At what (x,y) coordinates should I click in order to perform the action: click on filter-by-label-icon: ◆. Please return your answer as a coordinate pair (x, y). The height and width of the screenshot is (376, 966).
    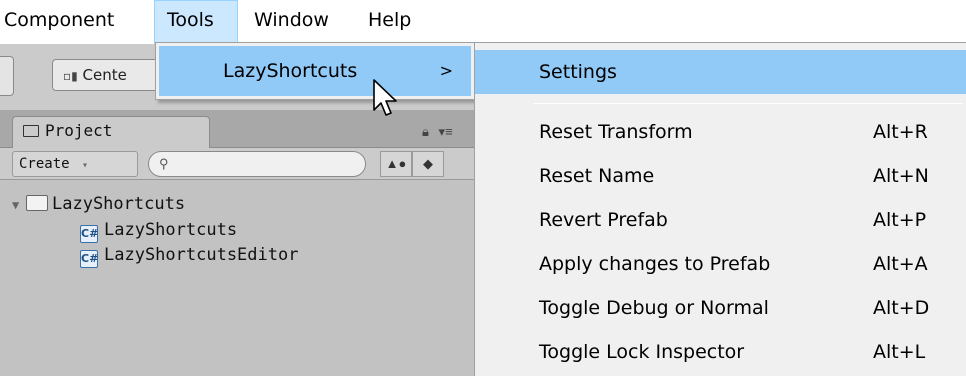
    Looking at the image, I should click on (428, 164).